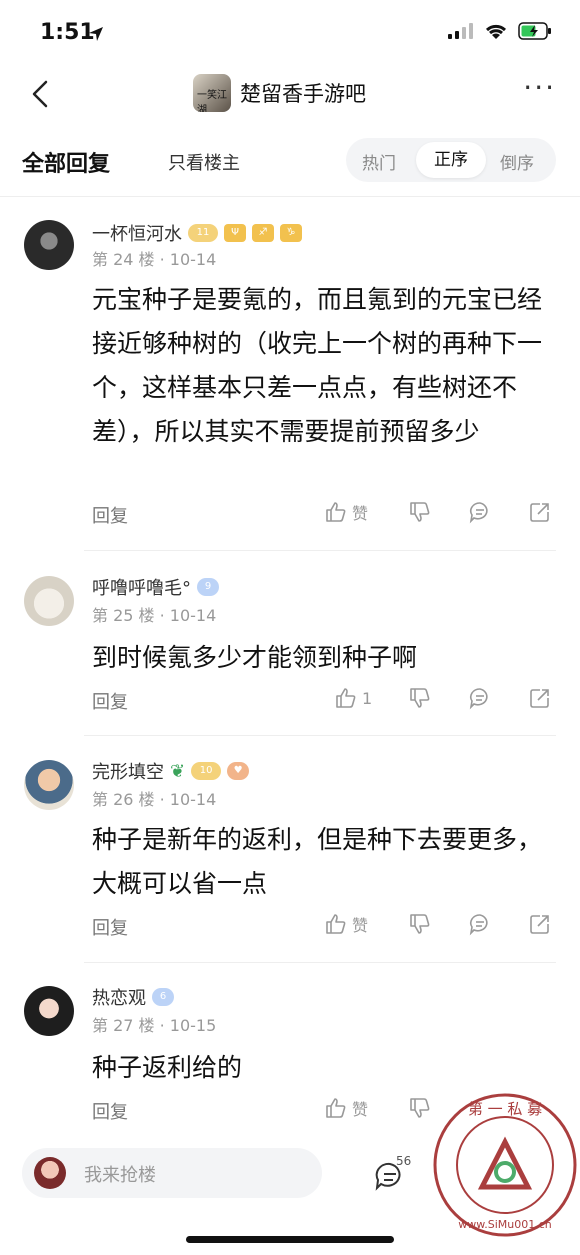 The image size is (580, 1255). What do you see at coordinates (154, 799) in the screenshot?
I see `floor-date: 第 26 楼 · 10-14` at bounding box center [154, 799].